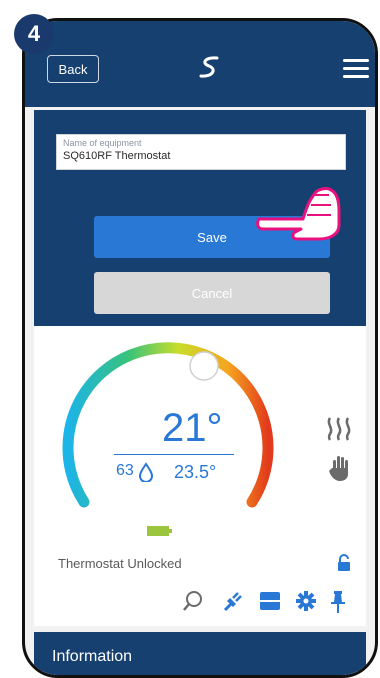 The image size is (380, 678). What do you see at coordinates (102, 143) in the screenshot?
I see `field-label: Name of equipment` at bounding box center [102, 143].